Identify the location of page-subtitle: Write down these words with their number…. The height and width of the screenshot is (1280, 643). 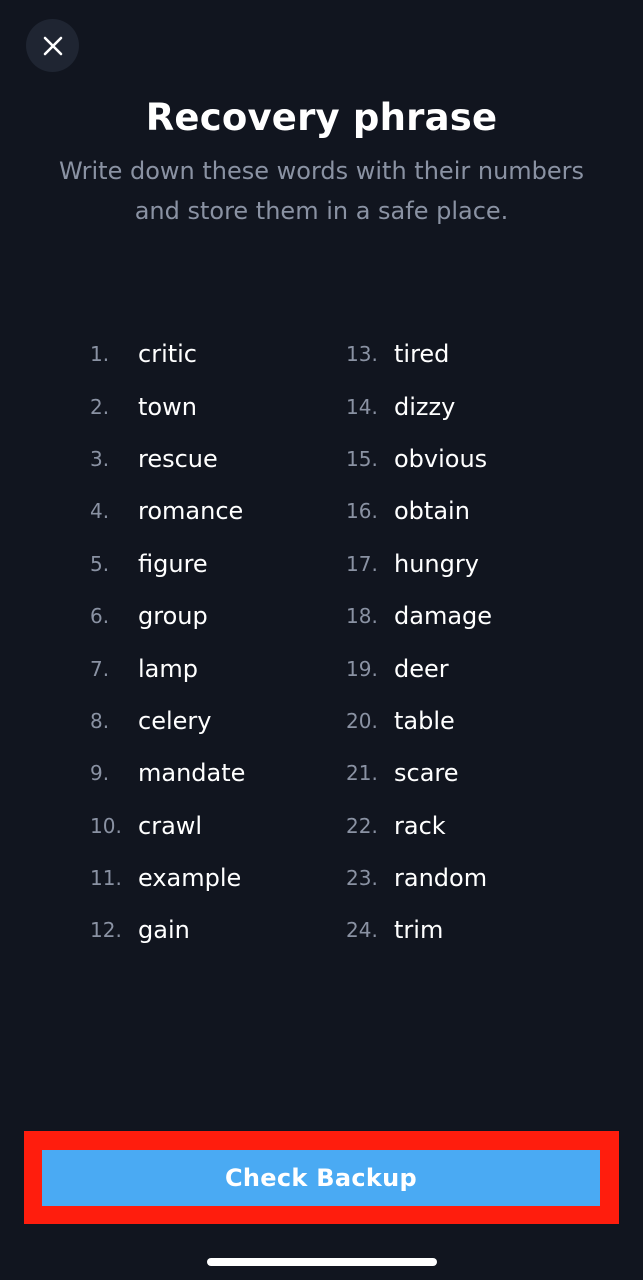
(321, 191).